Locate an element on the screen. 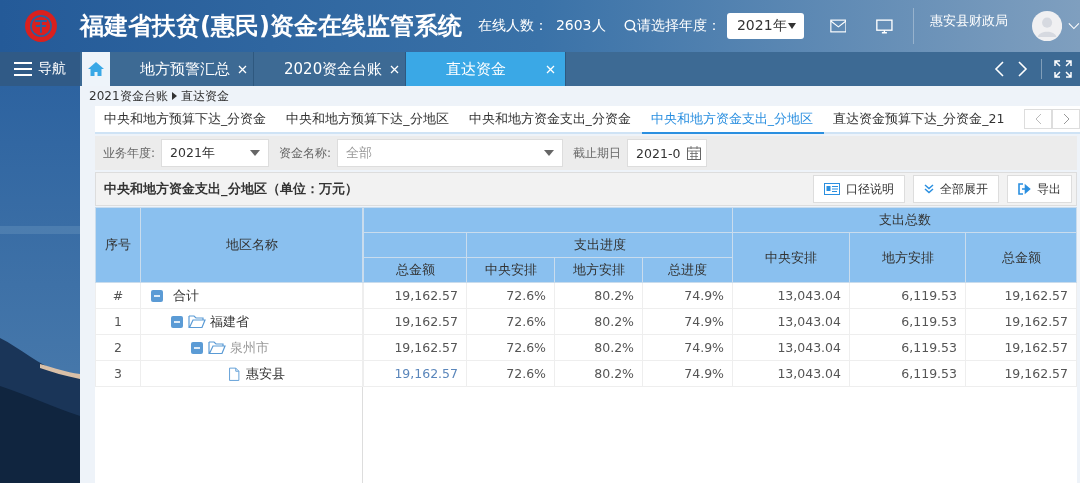  monitor-icon is located at coordinates (885, 26).